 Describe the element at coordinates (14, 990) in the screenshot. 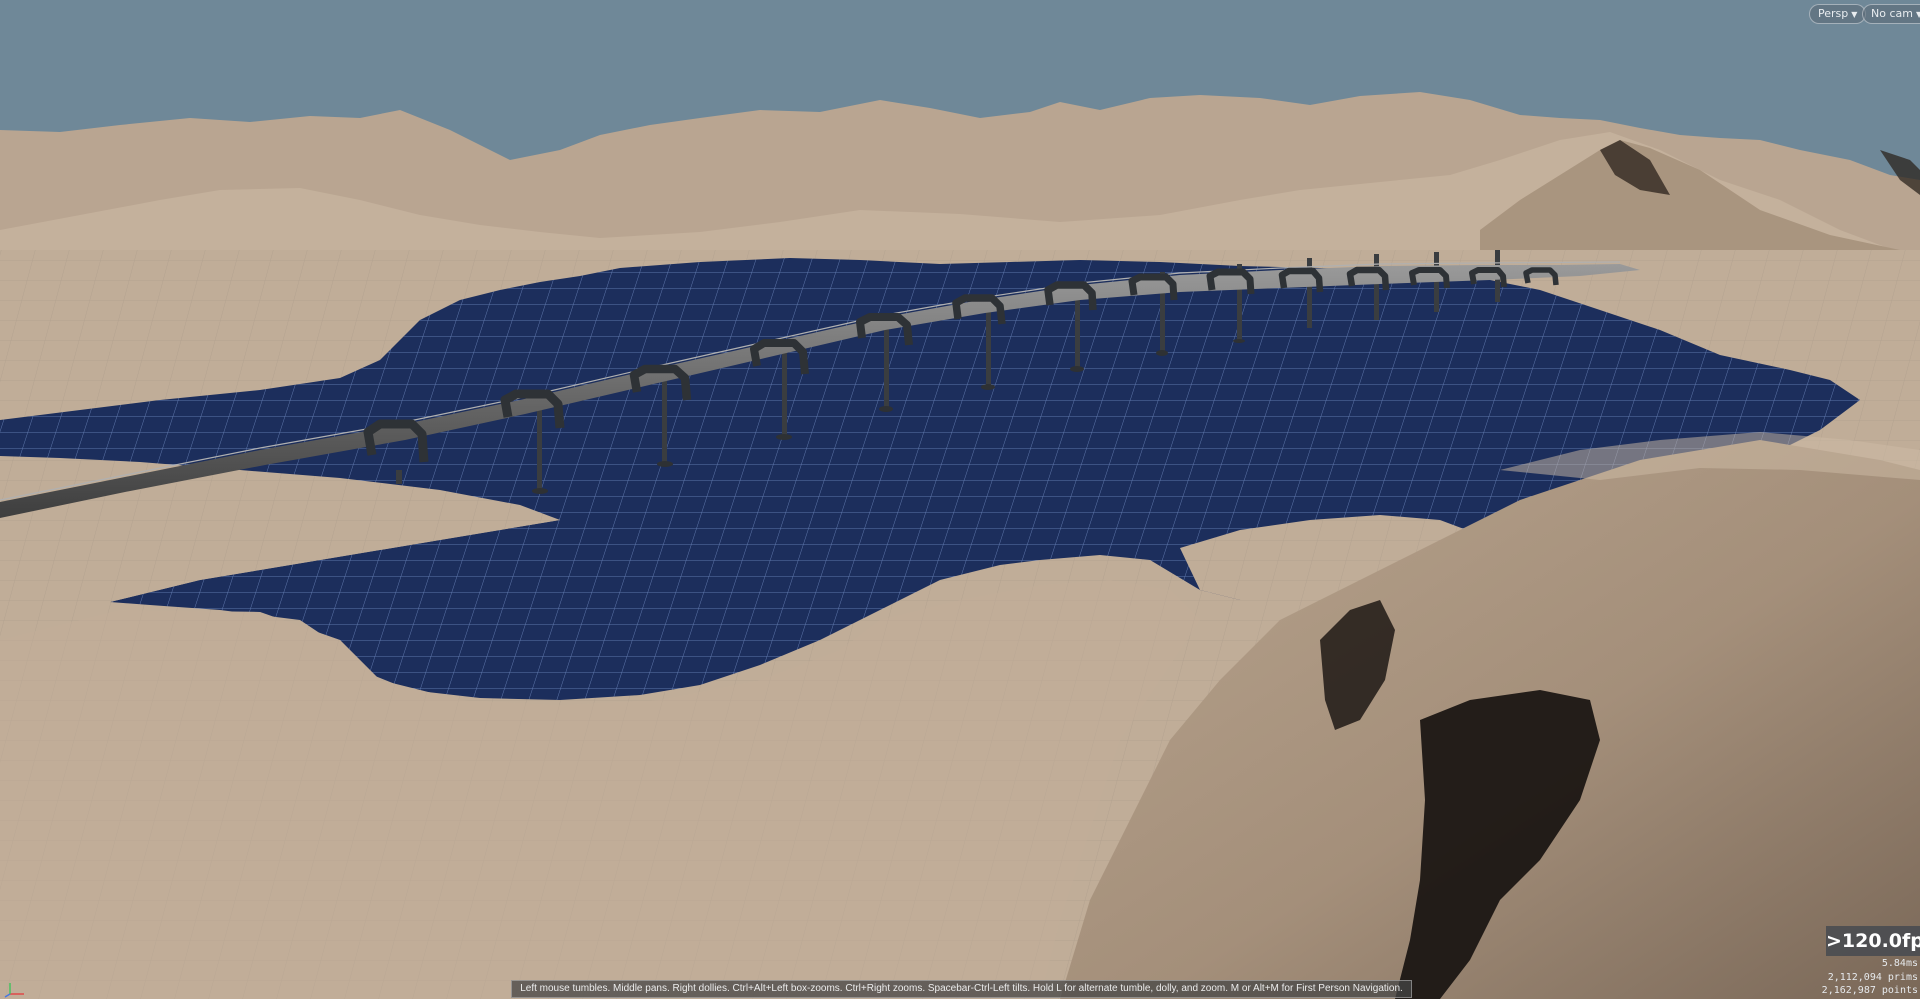

I see `xyz-axis-icon` at that location.